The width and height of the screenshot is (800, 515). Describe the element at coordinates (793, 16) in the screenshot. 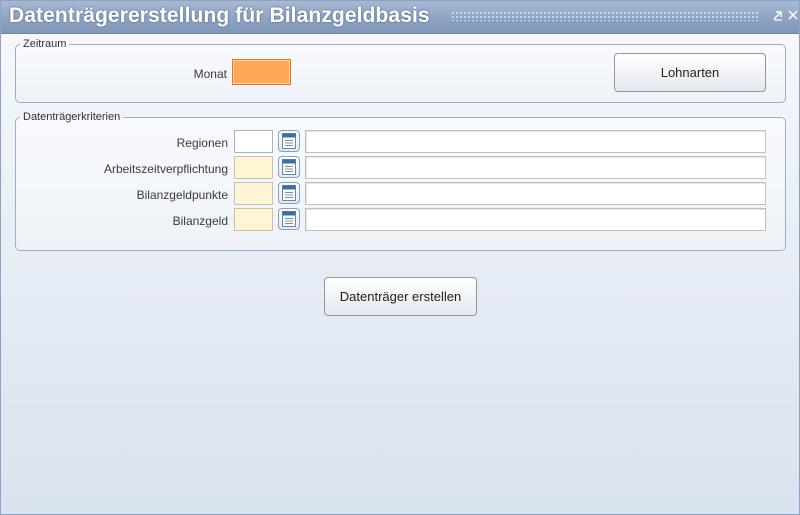

I see `close-icon` at that location.